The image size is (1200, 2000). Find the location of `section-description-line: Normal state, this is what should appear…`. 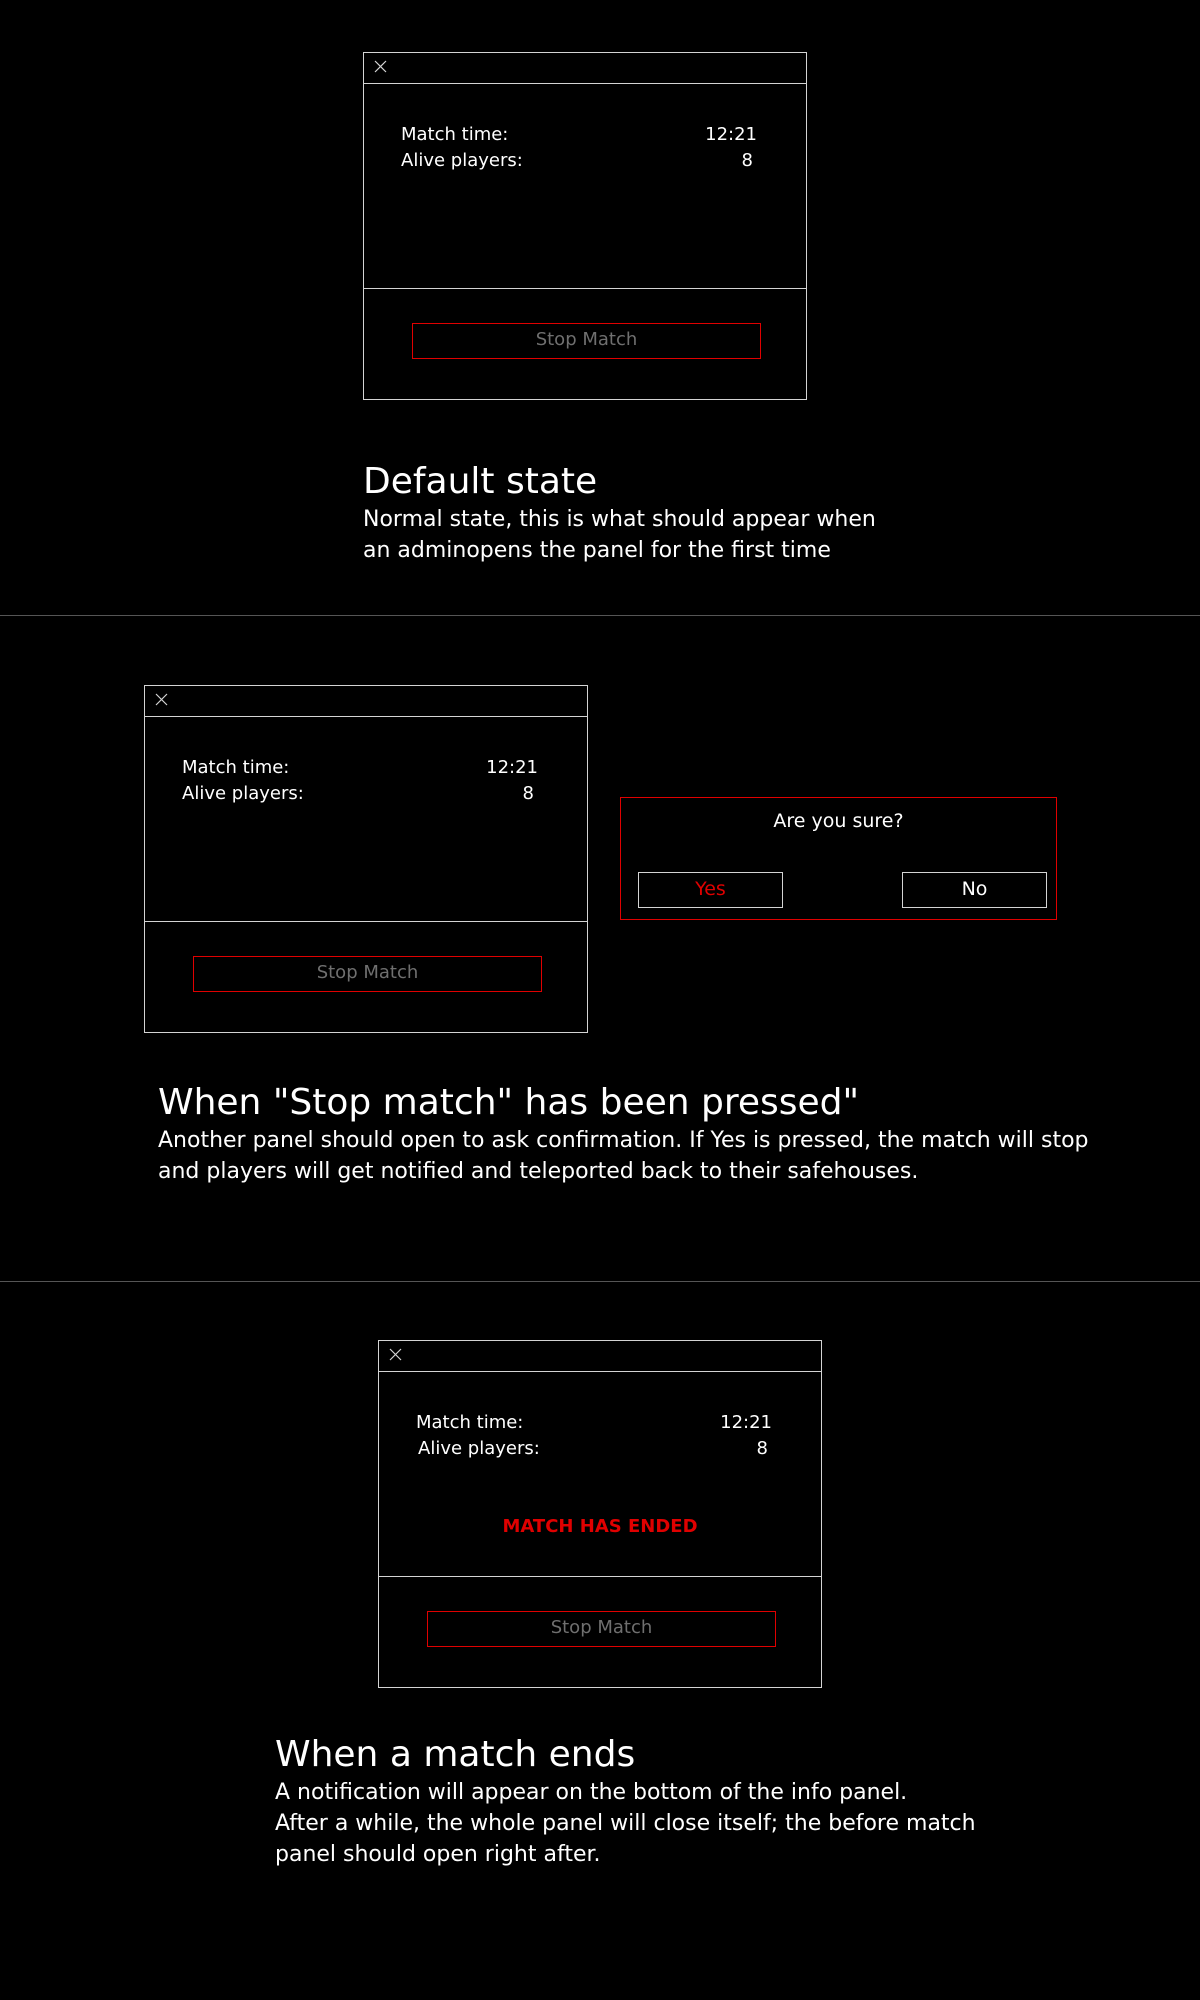

section-description-line: Normal state, this is what should appear… is located at coordinates (619, 519).